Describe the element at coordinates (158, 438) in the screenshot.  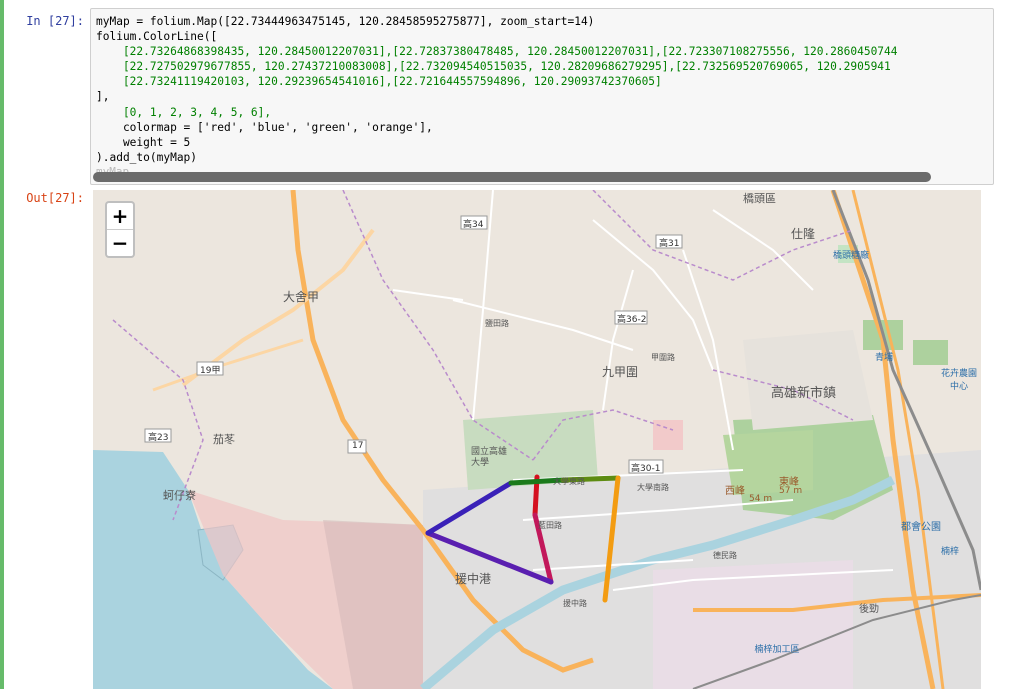
I see `road-shield: 高23` at that location.